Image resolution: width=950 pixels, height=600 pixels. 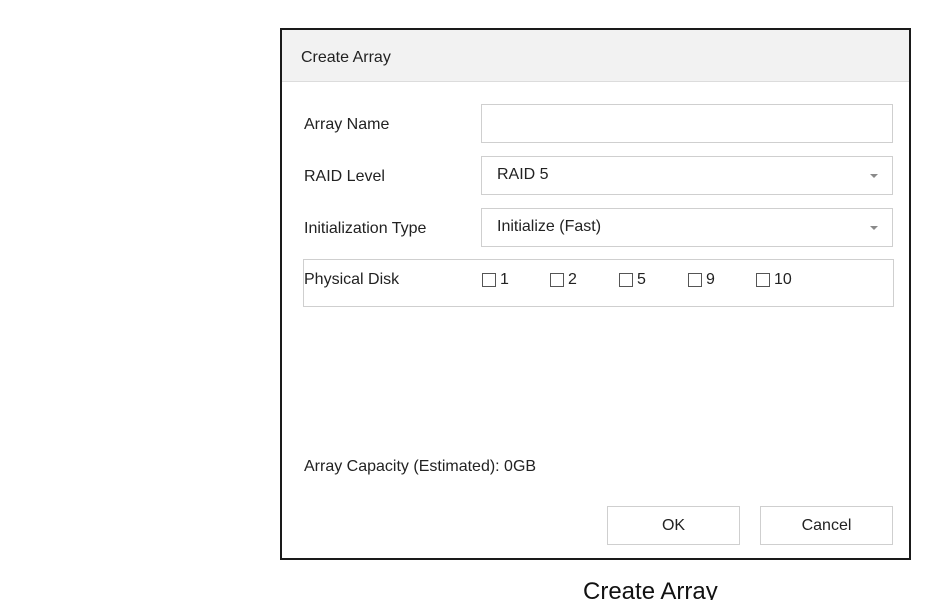 I want to click on disk-number: 10, so click(x=783, y=279).